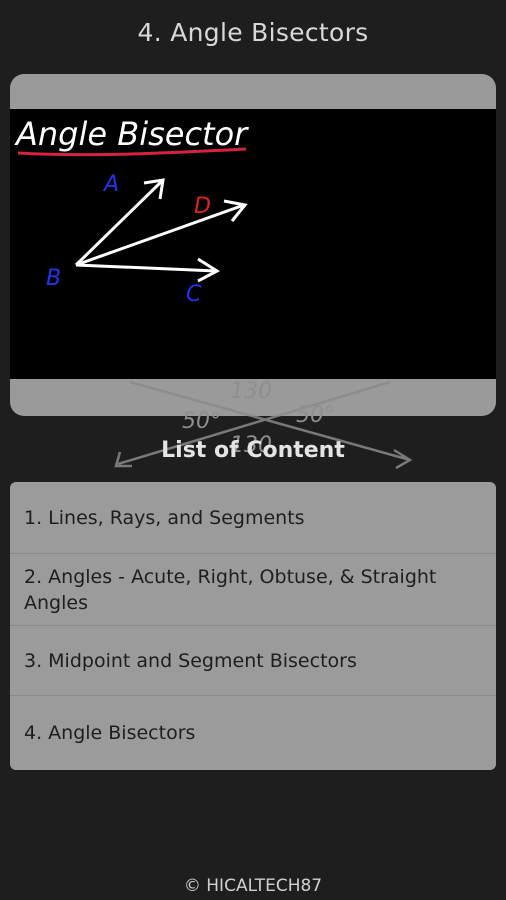 This screenshot has width=506, height=900. Describe the element at coordinates (253, 518) in the screenshot. I see `list-item-lines-rays-segments: 1. Lines, Rays, and Segments` at that location.